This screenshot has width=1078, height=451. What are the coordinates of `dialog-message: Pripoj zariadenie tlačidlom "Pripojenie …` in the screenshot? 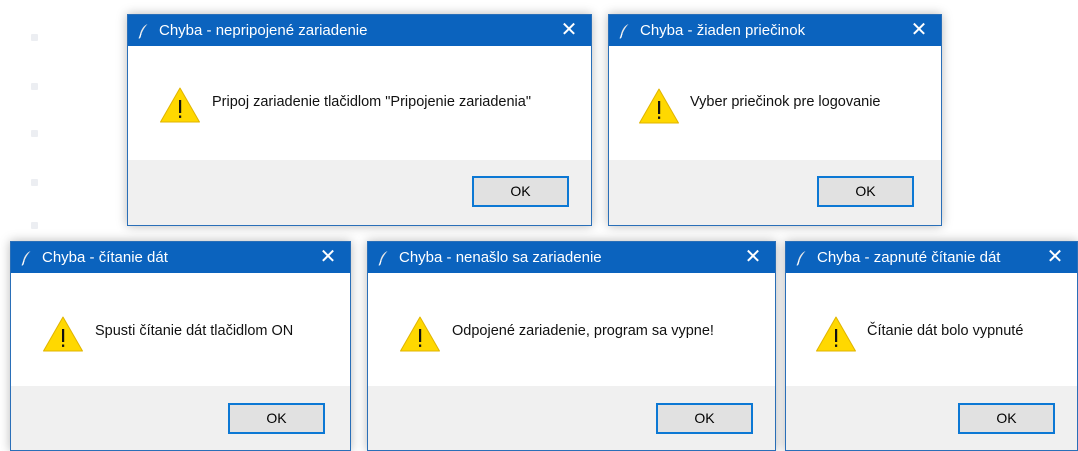 It's located at (371, 102).